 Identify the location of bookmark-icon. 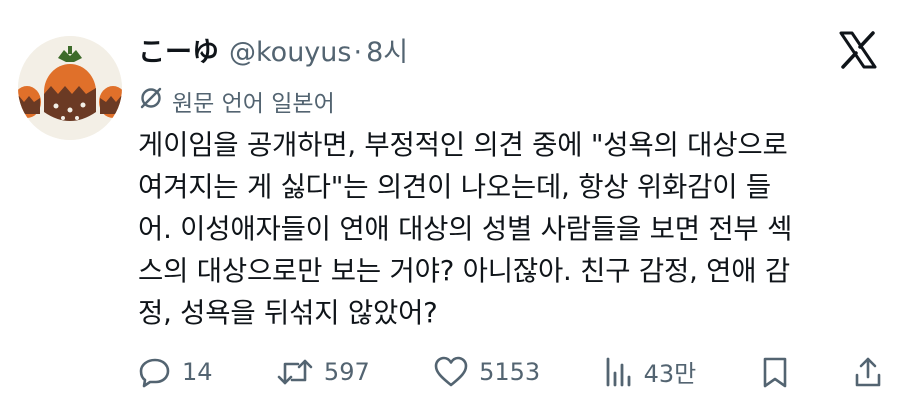
(775, 372).